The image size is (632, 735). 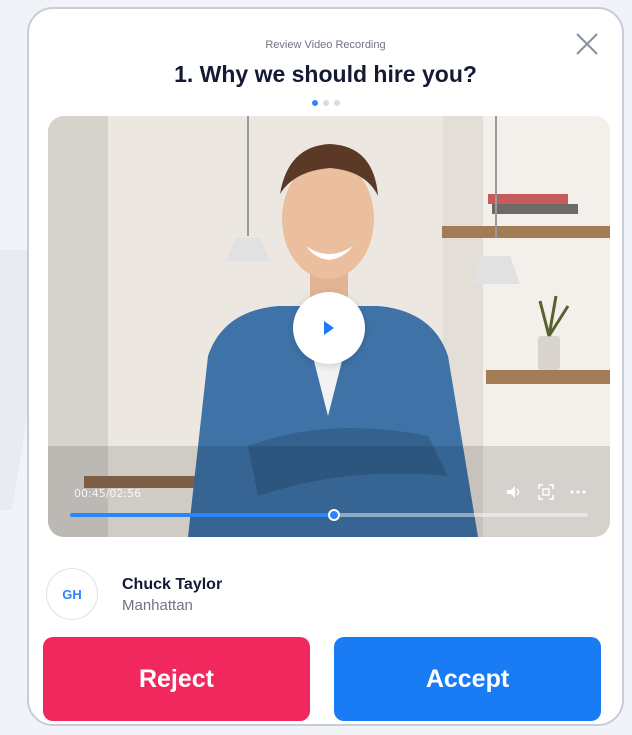 I want to click on reject-button: Reject, so click(x=176, y=679).